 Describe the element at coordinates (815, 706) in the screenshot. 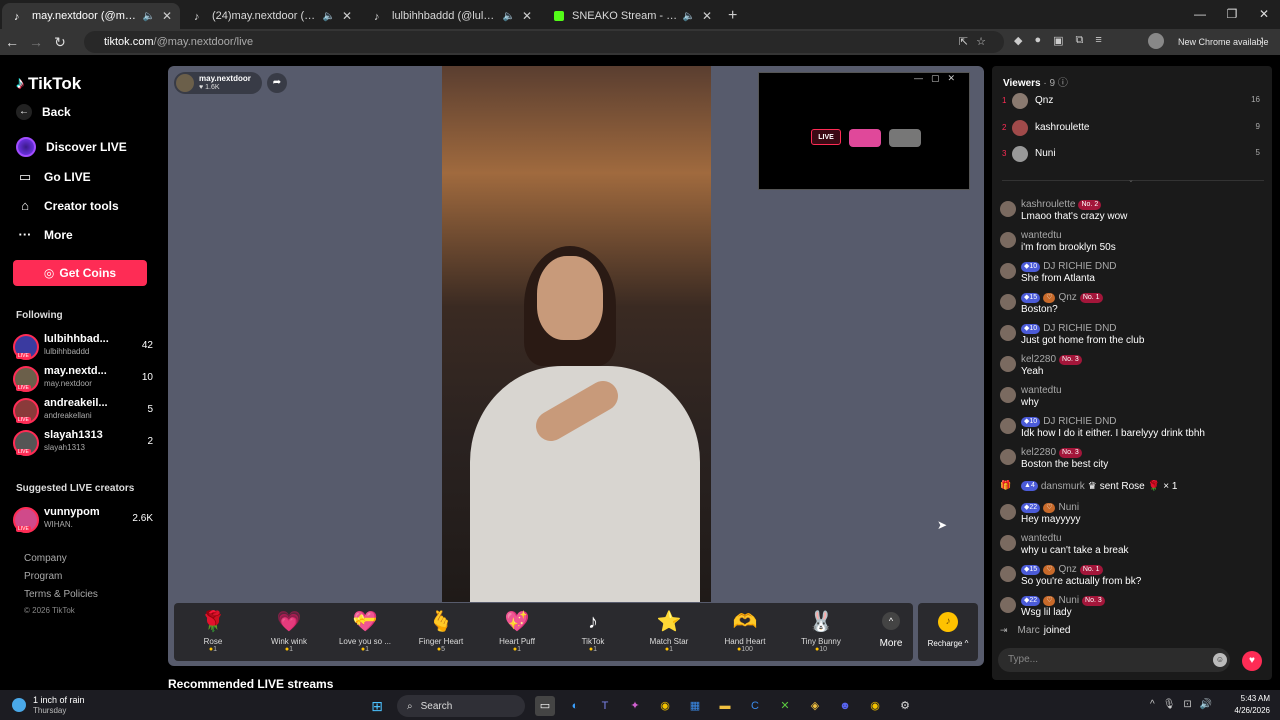

I see `app-icon: ◈` at that location.